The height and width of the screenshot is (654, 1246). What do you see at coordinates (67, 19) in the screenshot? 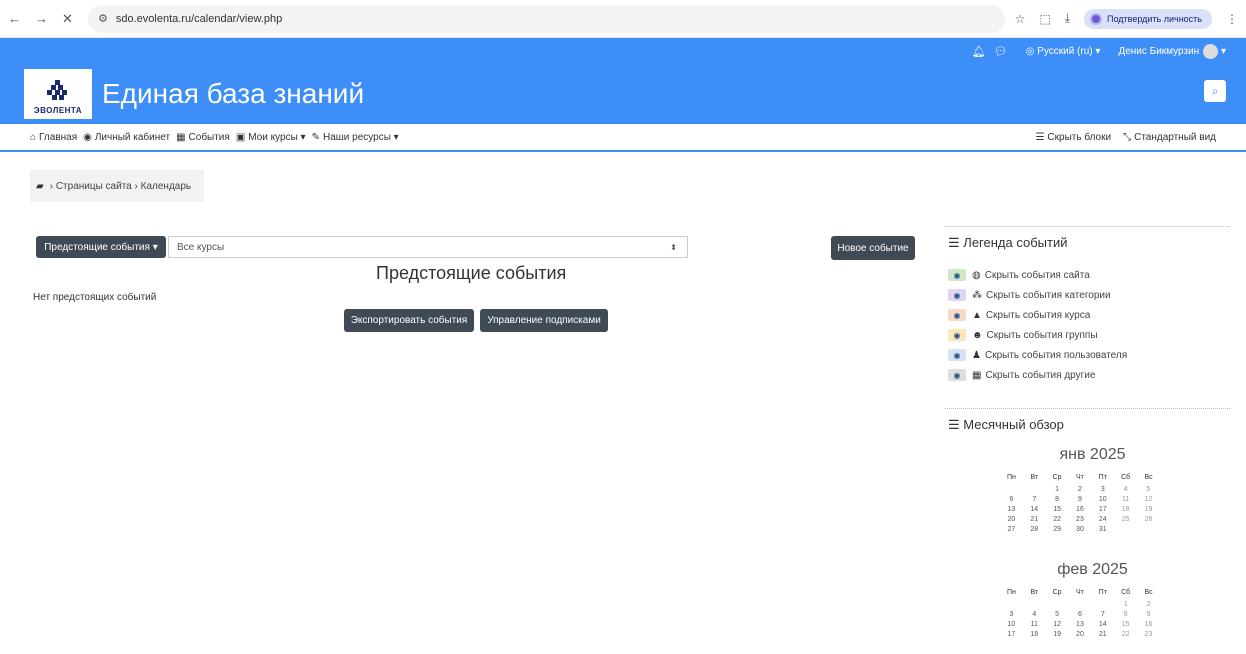
I see `stop-icon: ✕` at bounding box center [67, 19].